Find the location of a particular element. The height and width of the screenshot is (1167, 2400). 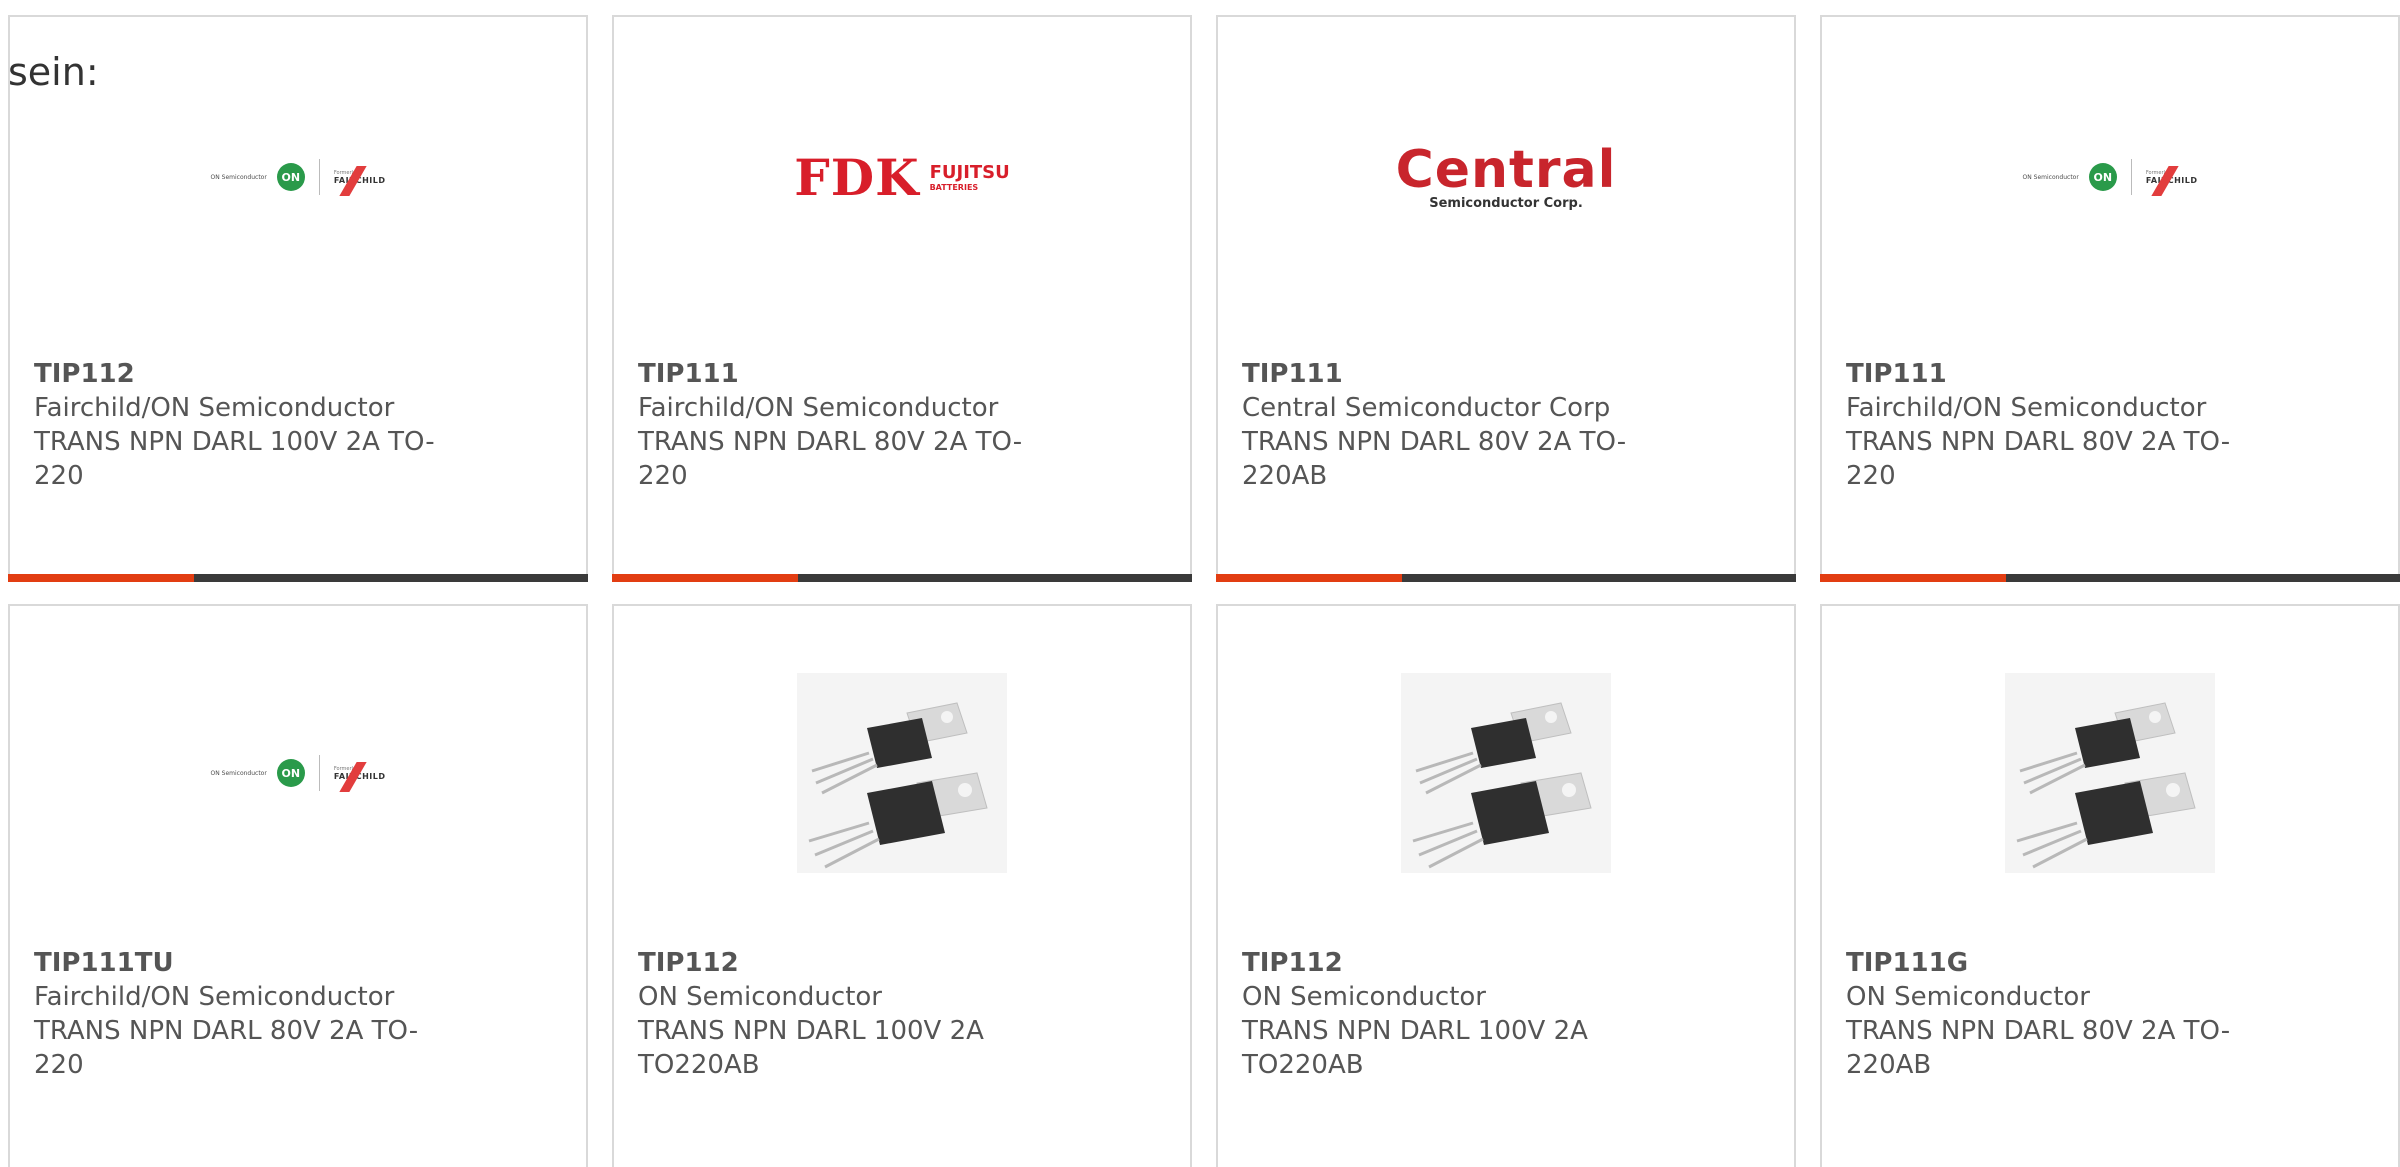

manufacturer-name: Central Semiconductor Corp is located at coordinates (1426, 408).